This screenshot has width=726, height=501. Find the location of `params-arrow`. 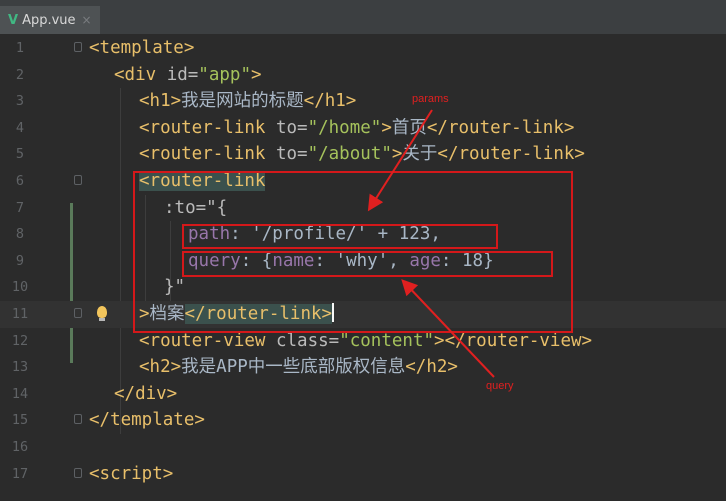

params-arrow is located at coordinates (400, 160).